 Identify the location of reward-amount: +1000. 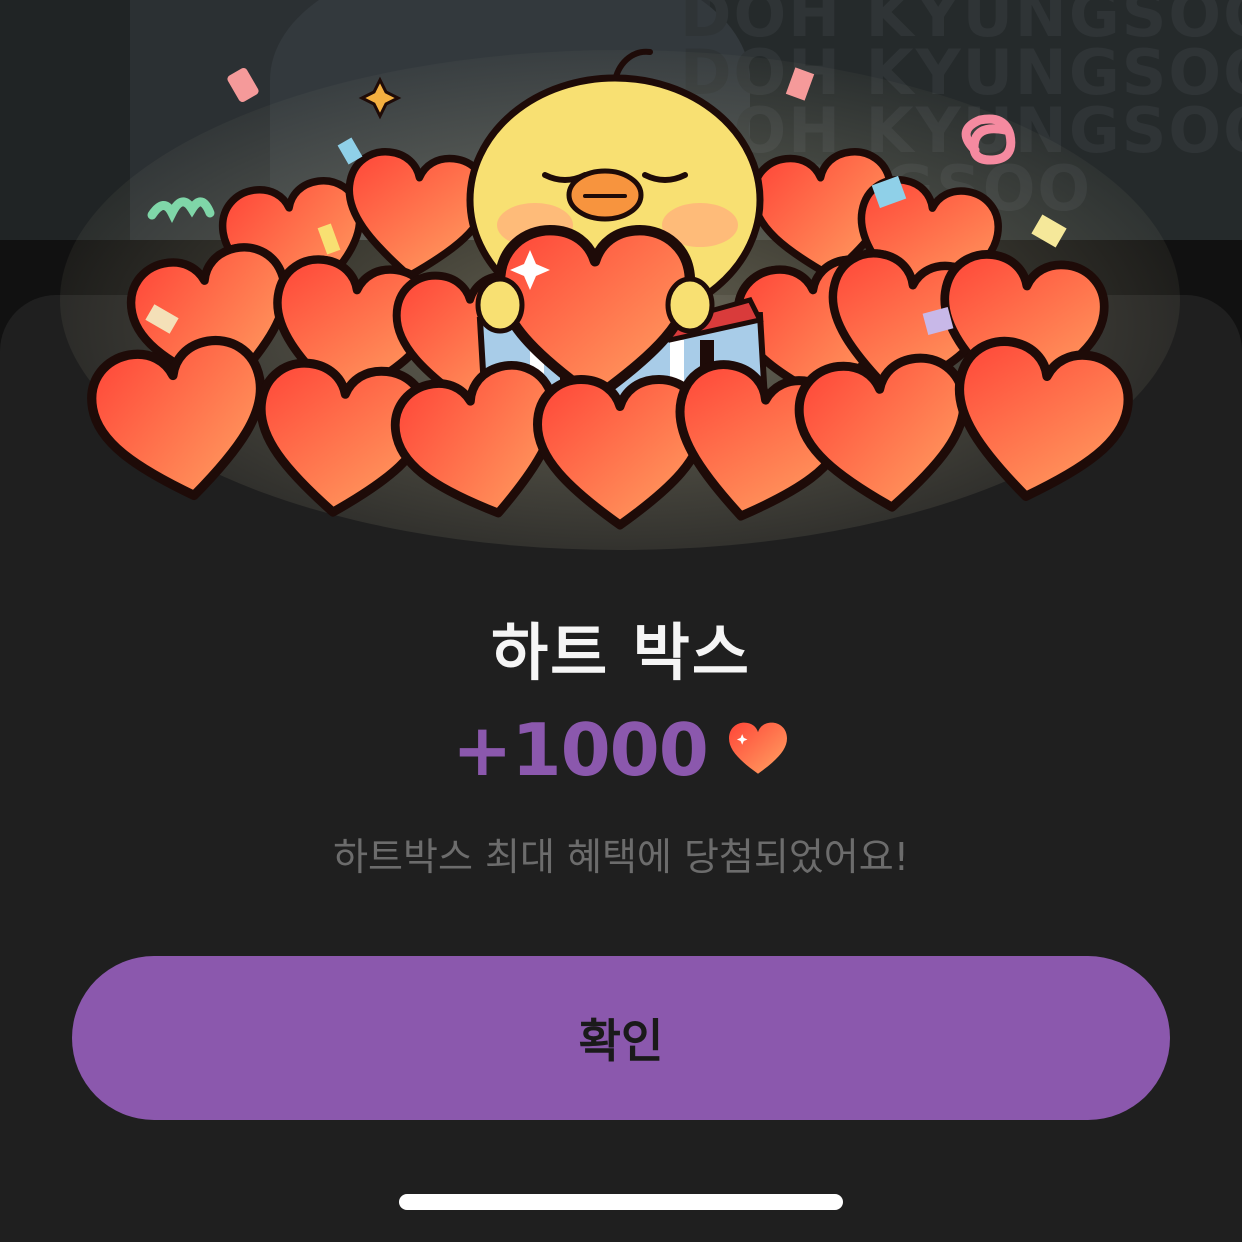
(580, 750).